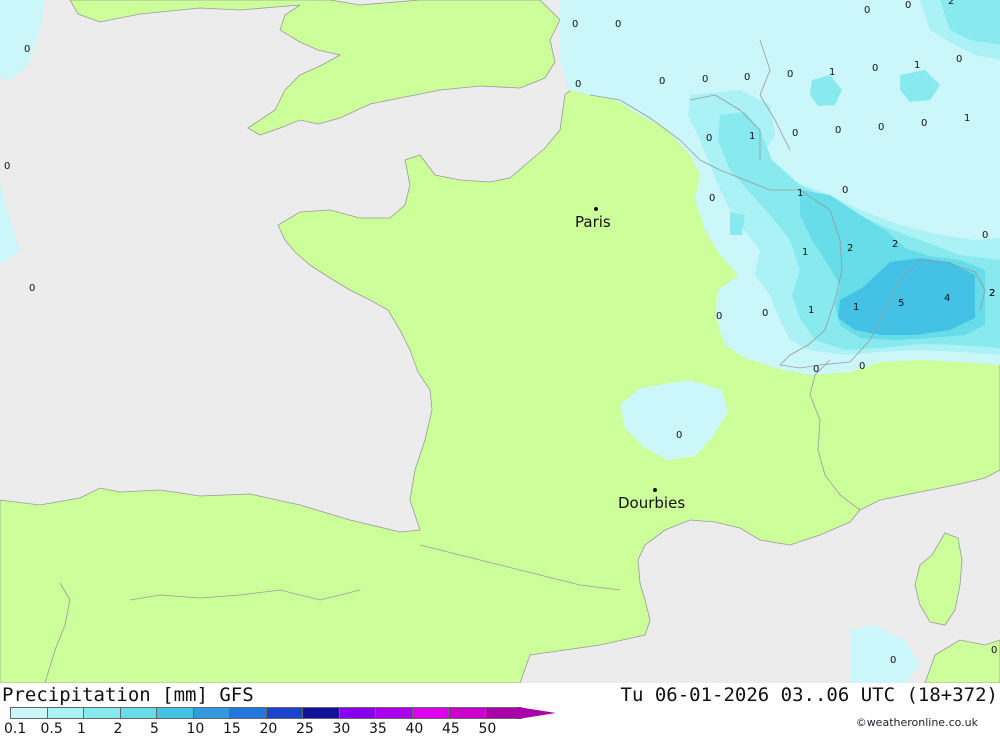 The height and width of the screenshot is (737, 1000). What do you see at coordinates (81, 729) in the screenshot?
I see `legend-tick: 1` at bounding box center [81, 729].